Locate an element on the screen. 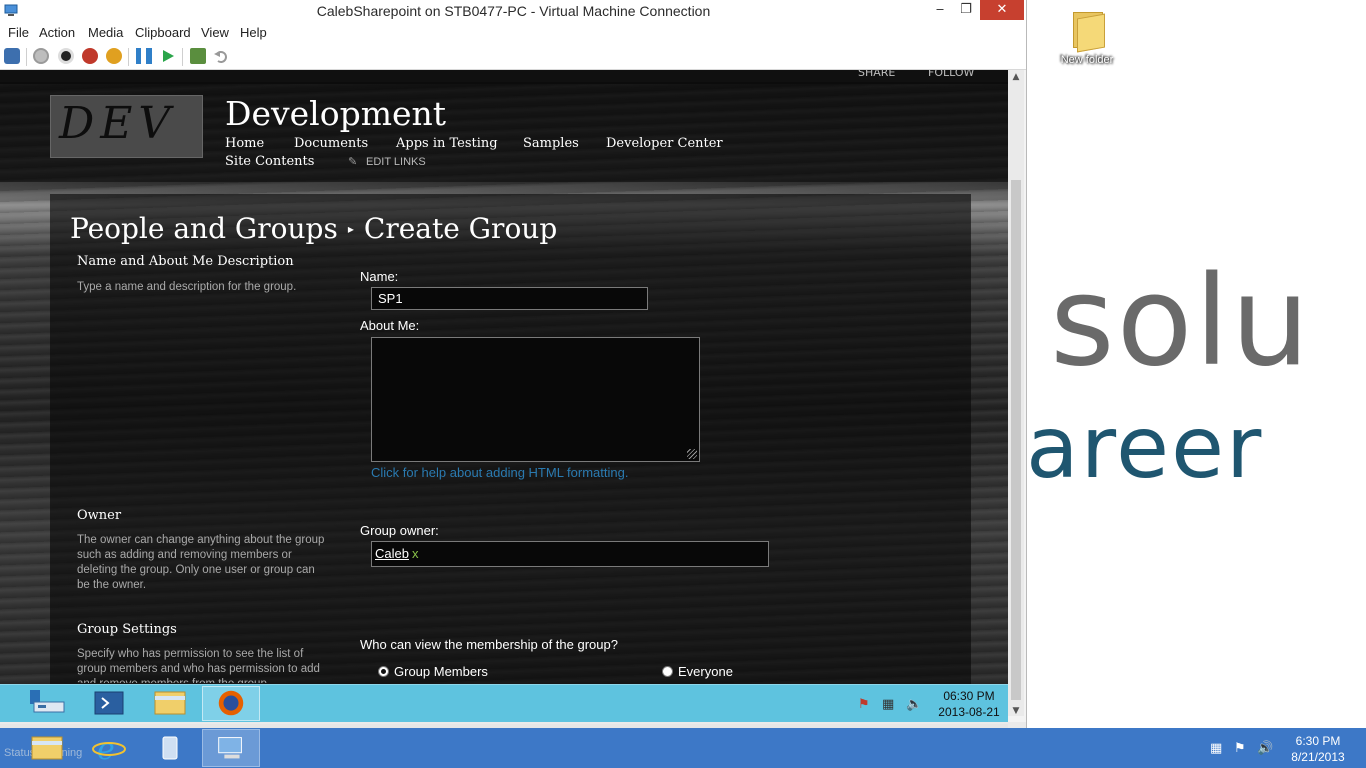  powershell-icon is located at coordinates (109, 703).